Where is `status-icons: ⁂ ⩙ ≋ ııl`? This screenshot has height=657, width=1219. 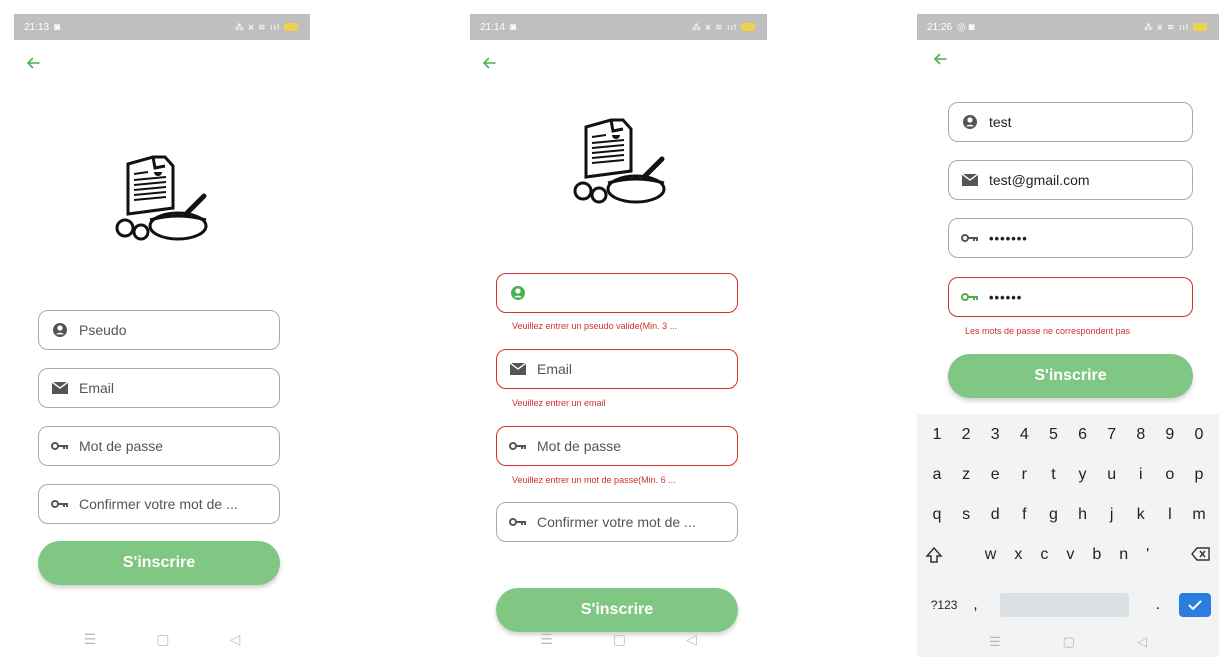
status-icons: ⁂ ⩙ ≋ ııl is located at coordinates (723, 27).